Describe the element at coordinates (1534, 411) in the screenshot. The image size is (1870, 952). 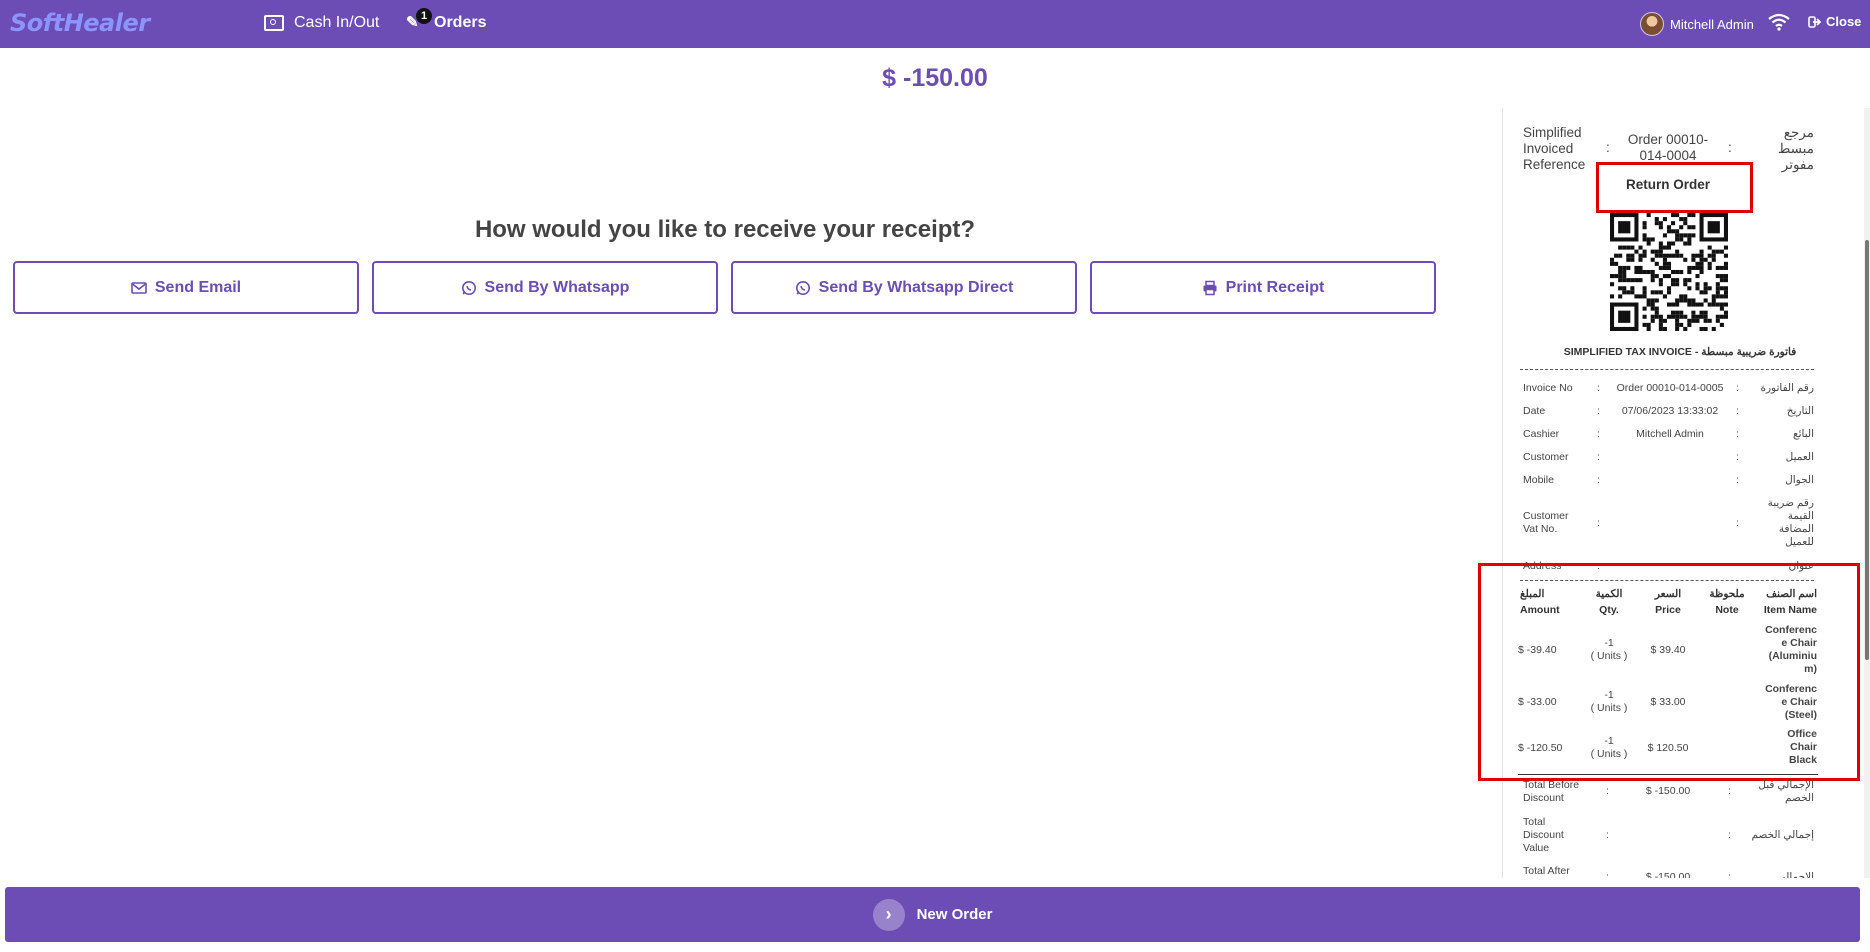
I see `field-label-en: Date` at that location.